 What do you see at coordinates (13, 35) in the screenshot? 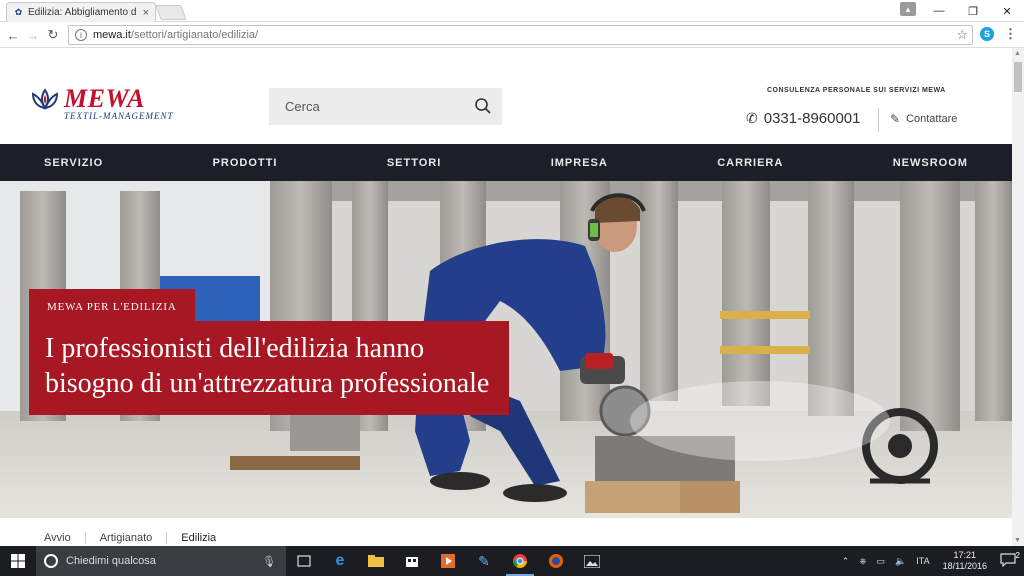
I see `back-arrow-icon: ←` at bounding box center [13, 35].